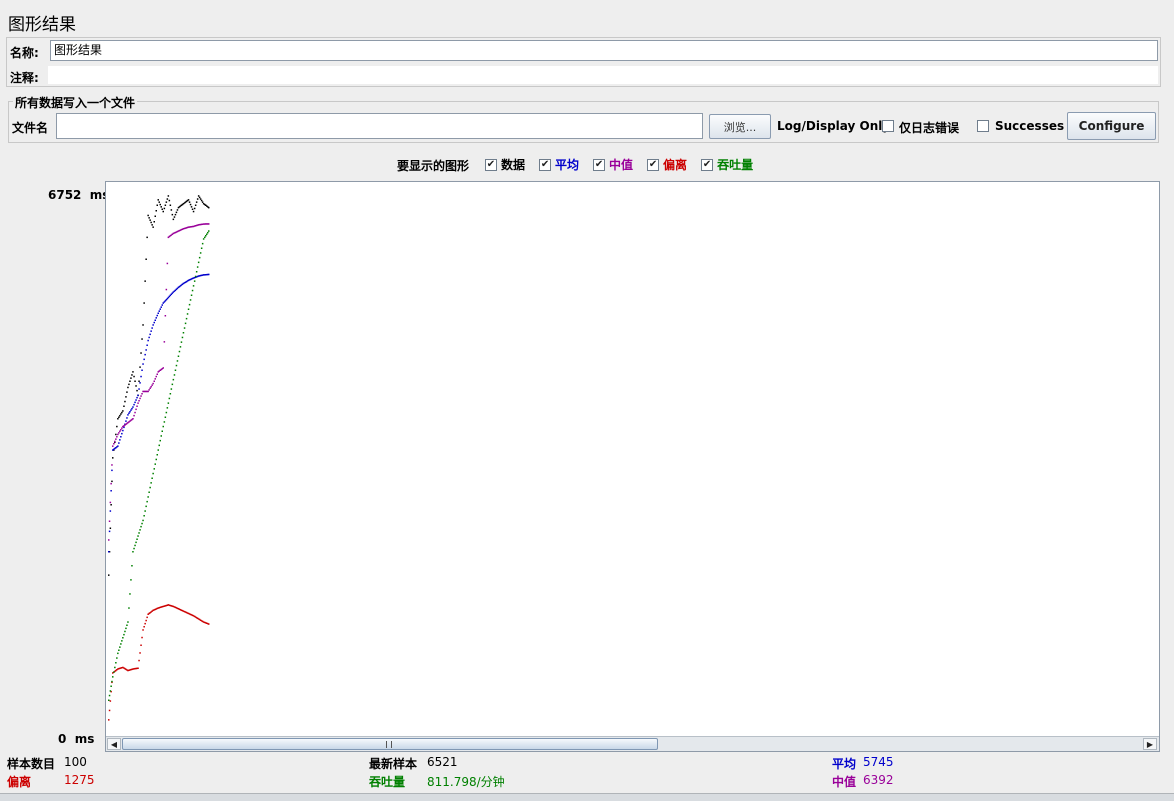 The width and height of the screenshot is (1174, 801). Describe the element at coordinates (929, 128) in the screenshot. I see `errors-only-label: 仅日志错误` at that location.